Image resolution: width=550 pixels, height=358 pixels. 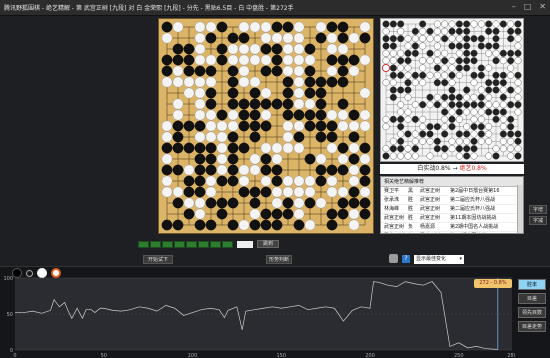 I want to click on ai-preview-board, so click(x=452, y=90).